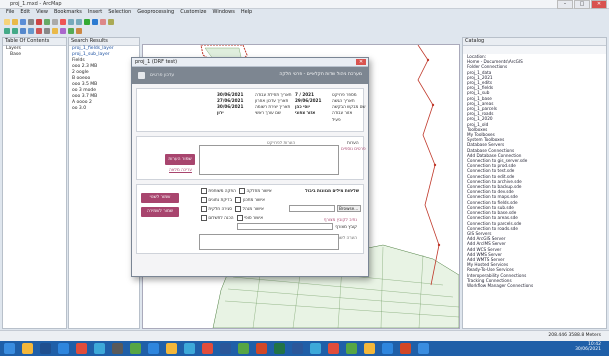 The height and width of the screenshot is (356, 609). Describe the element at coordinates (119, 12) in the screenshot. I see `menu-selection: Selection` at that location.